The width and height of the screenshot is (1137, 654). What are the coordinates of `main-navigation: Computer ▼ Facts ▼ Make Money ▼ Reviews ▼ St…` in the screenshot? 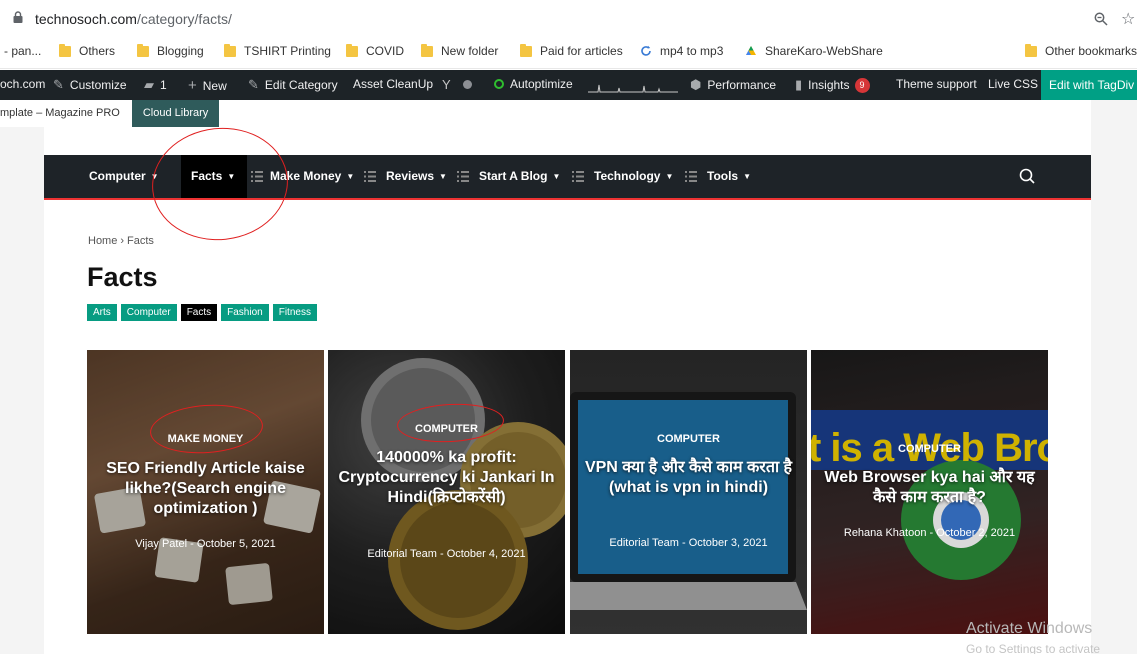 It's located at (567, 177).